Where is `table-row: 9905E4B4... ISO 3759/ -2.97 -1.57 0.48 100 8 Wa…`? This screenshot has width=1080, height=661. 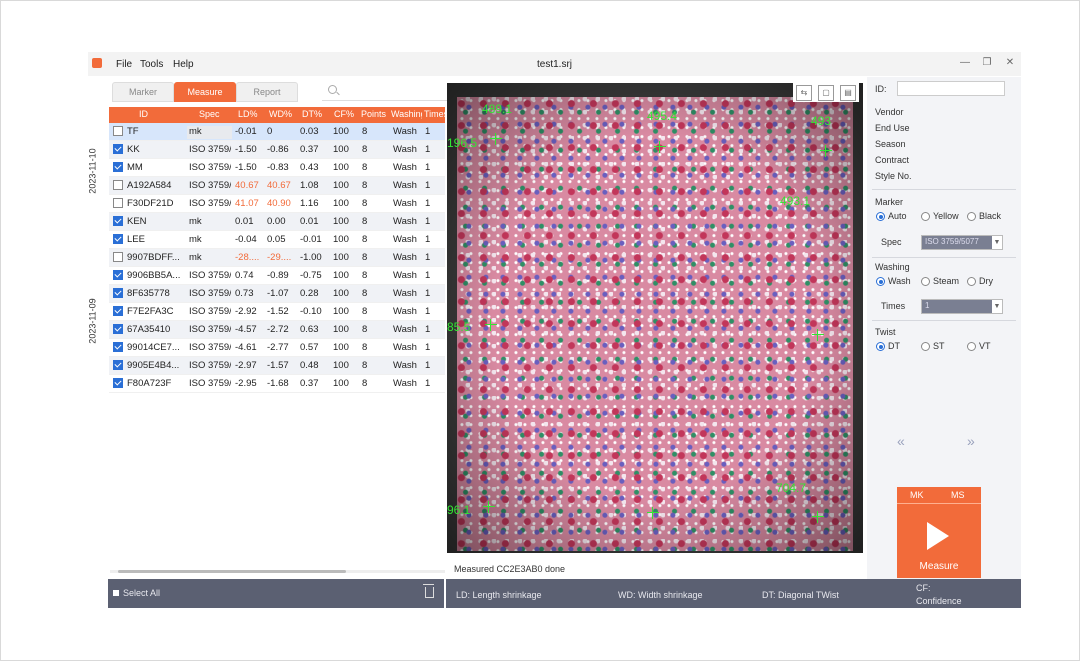 table-row: 9905E4B4... ISO 3759/ -2.97 -1.57 0.48 100 8 Wa… is located at coordinates (277, 366).